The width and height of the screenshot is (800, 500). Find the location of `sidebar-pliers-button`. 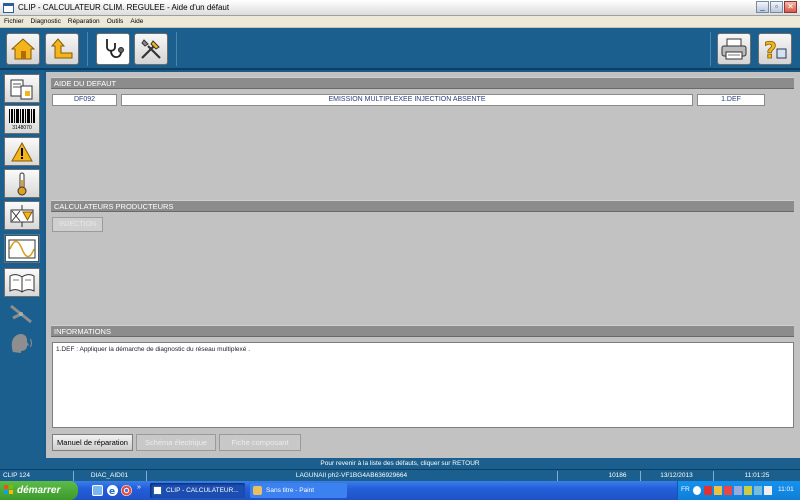

sidebar-pliers-button is located at coordinates (22, 312).